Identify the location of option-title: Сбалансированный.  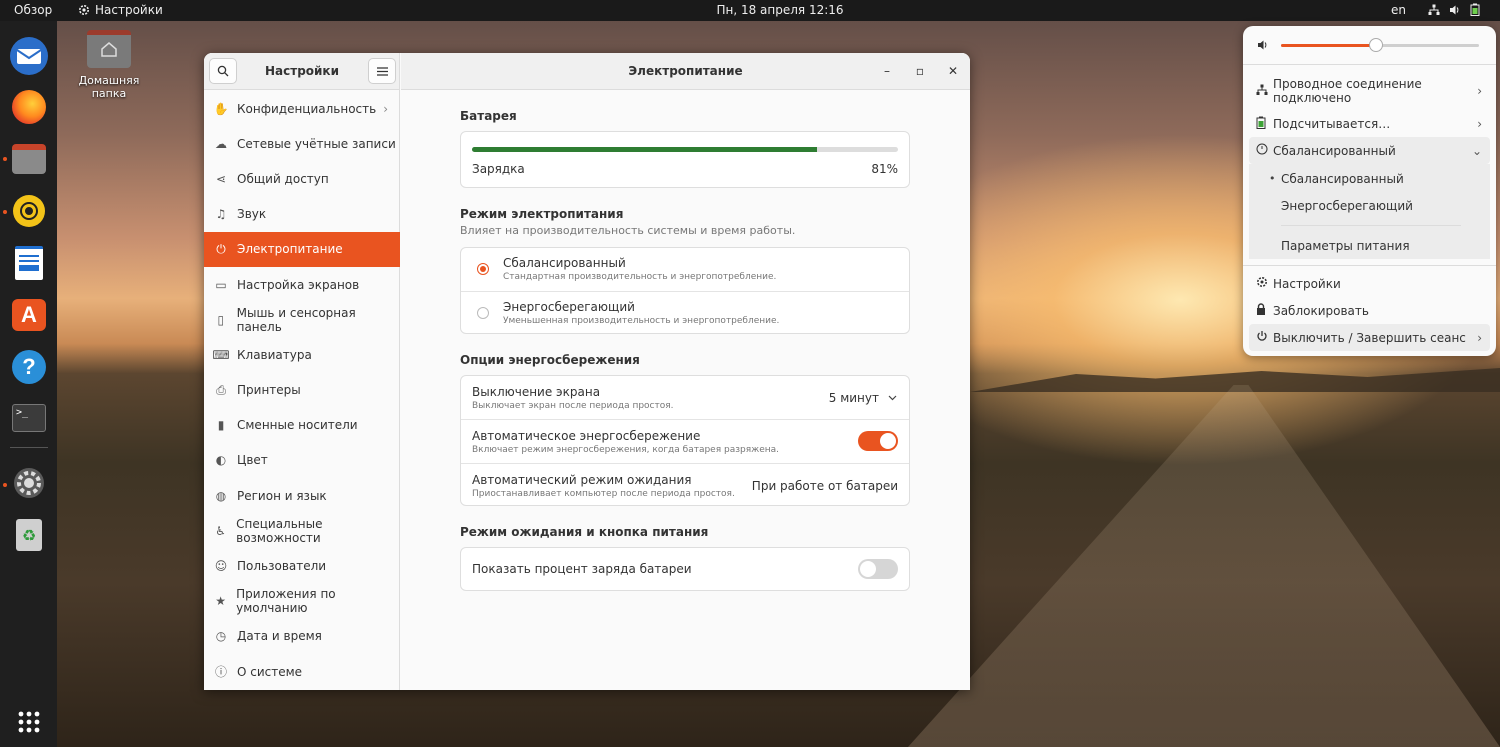
(564, 263).